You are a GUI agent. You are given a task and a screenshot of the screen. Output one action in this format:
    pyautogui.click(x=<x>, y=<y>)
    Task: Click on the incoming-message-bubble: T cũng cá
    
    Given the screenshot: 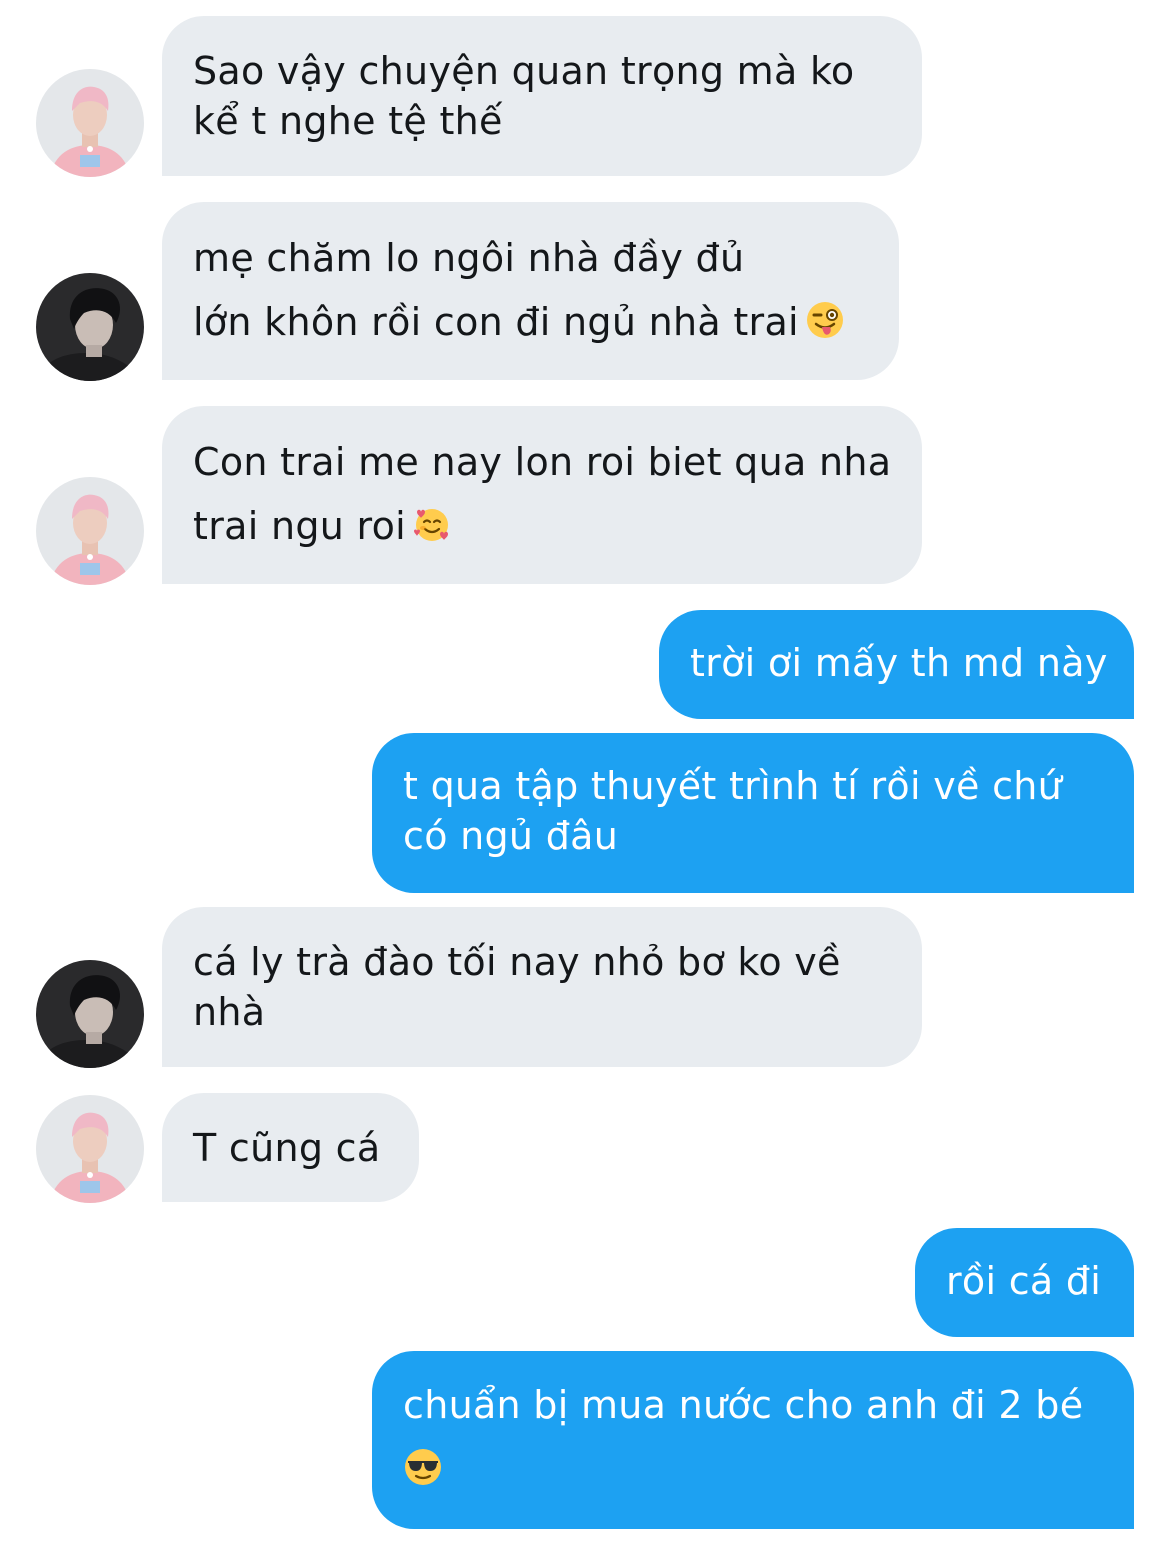 What is the action you would take?
    pyautogui.click(x=290, y=1147)
    